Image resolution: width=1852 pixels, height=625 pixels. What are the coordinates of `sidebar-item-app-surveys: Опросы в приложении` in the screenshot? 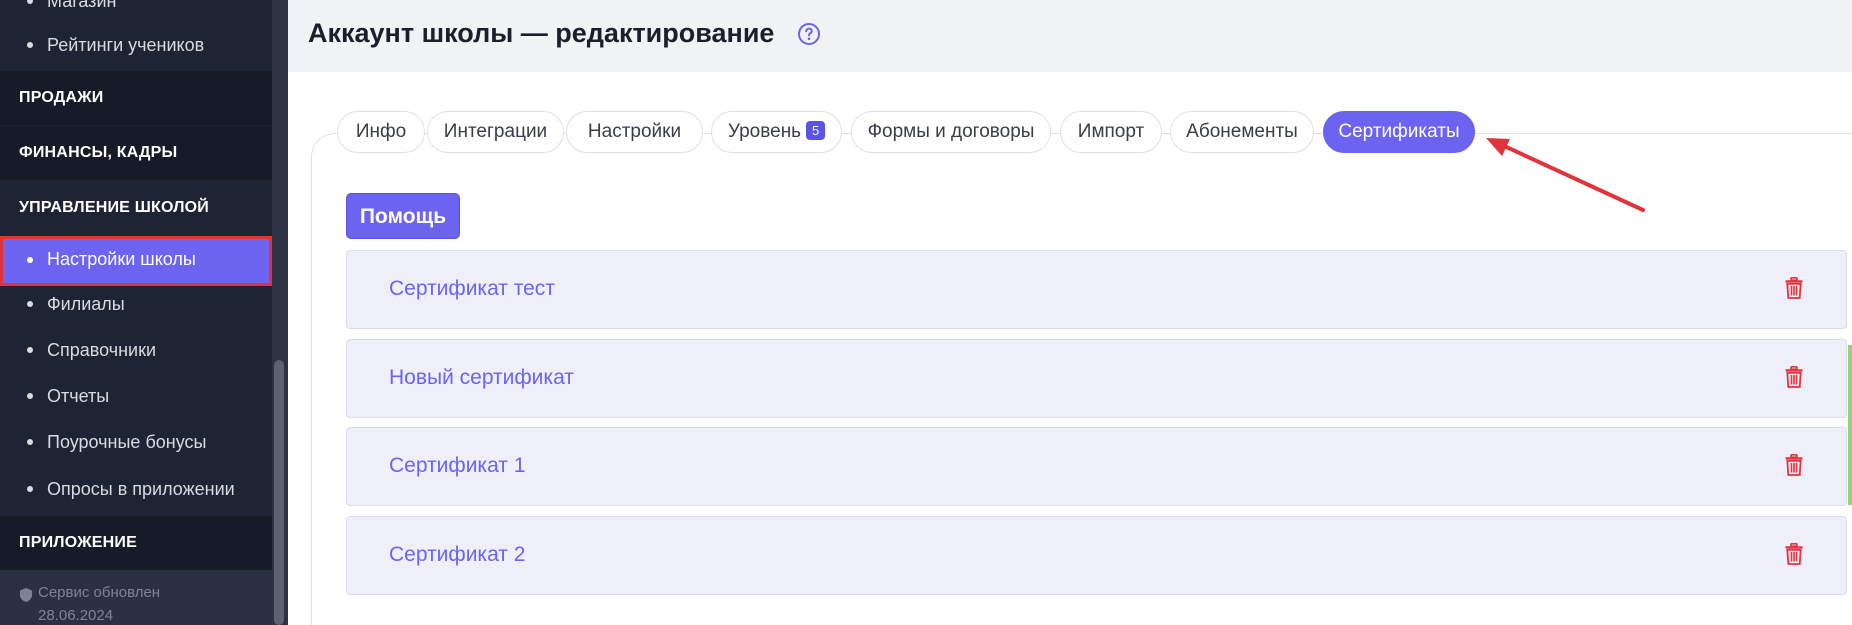 It's located at (136, 489).